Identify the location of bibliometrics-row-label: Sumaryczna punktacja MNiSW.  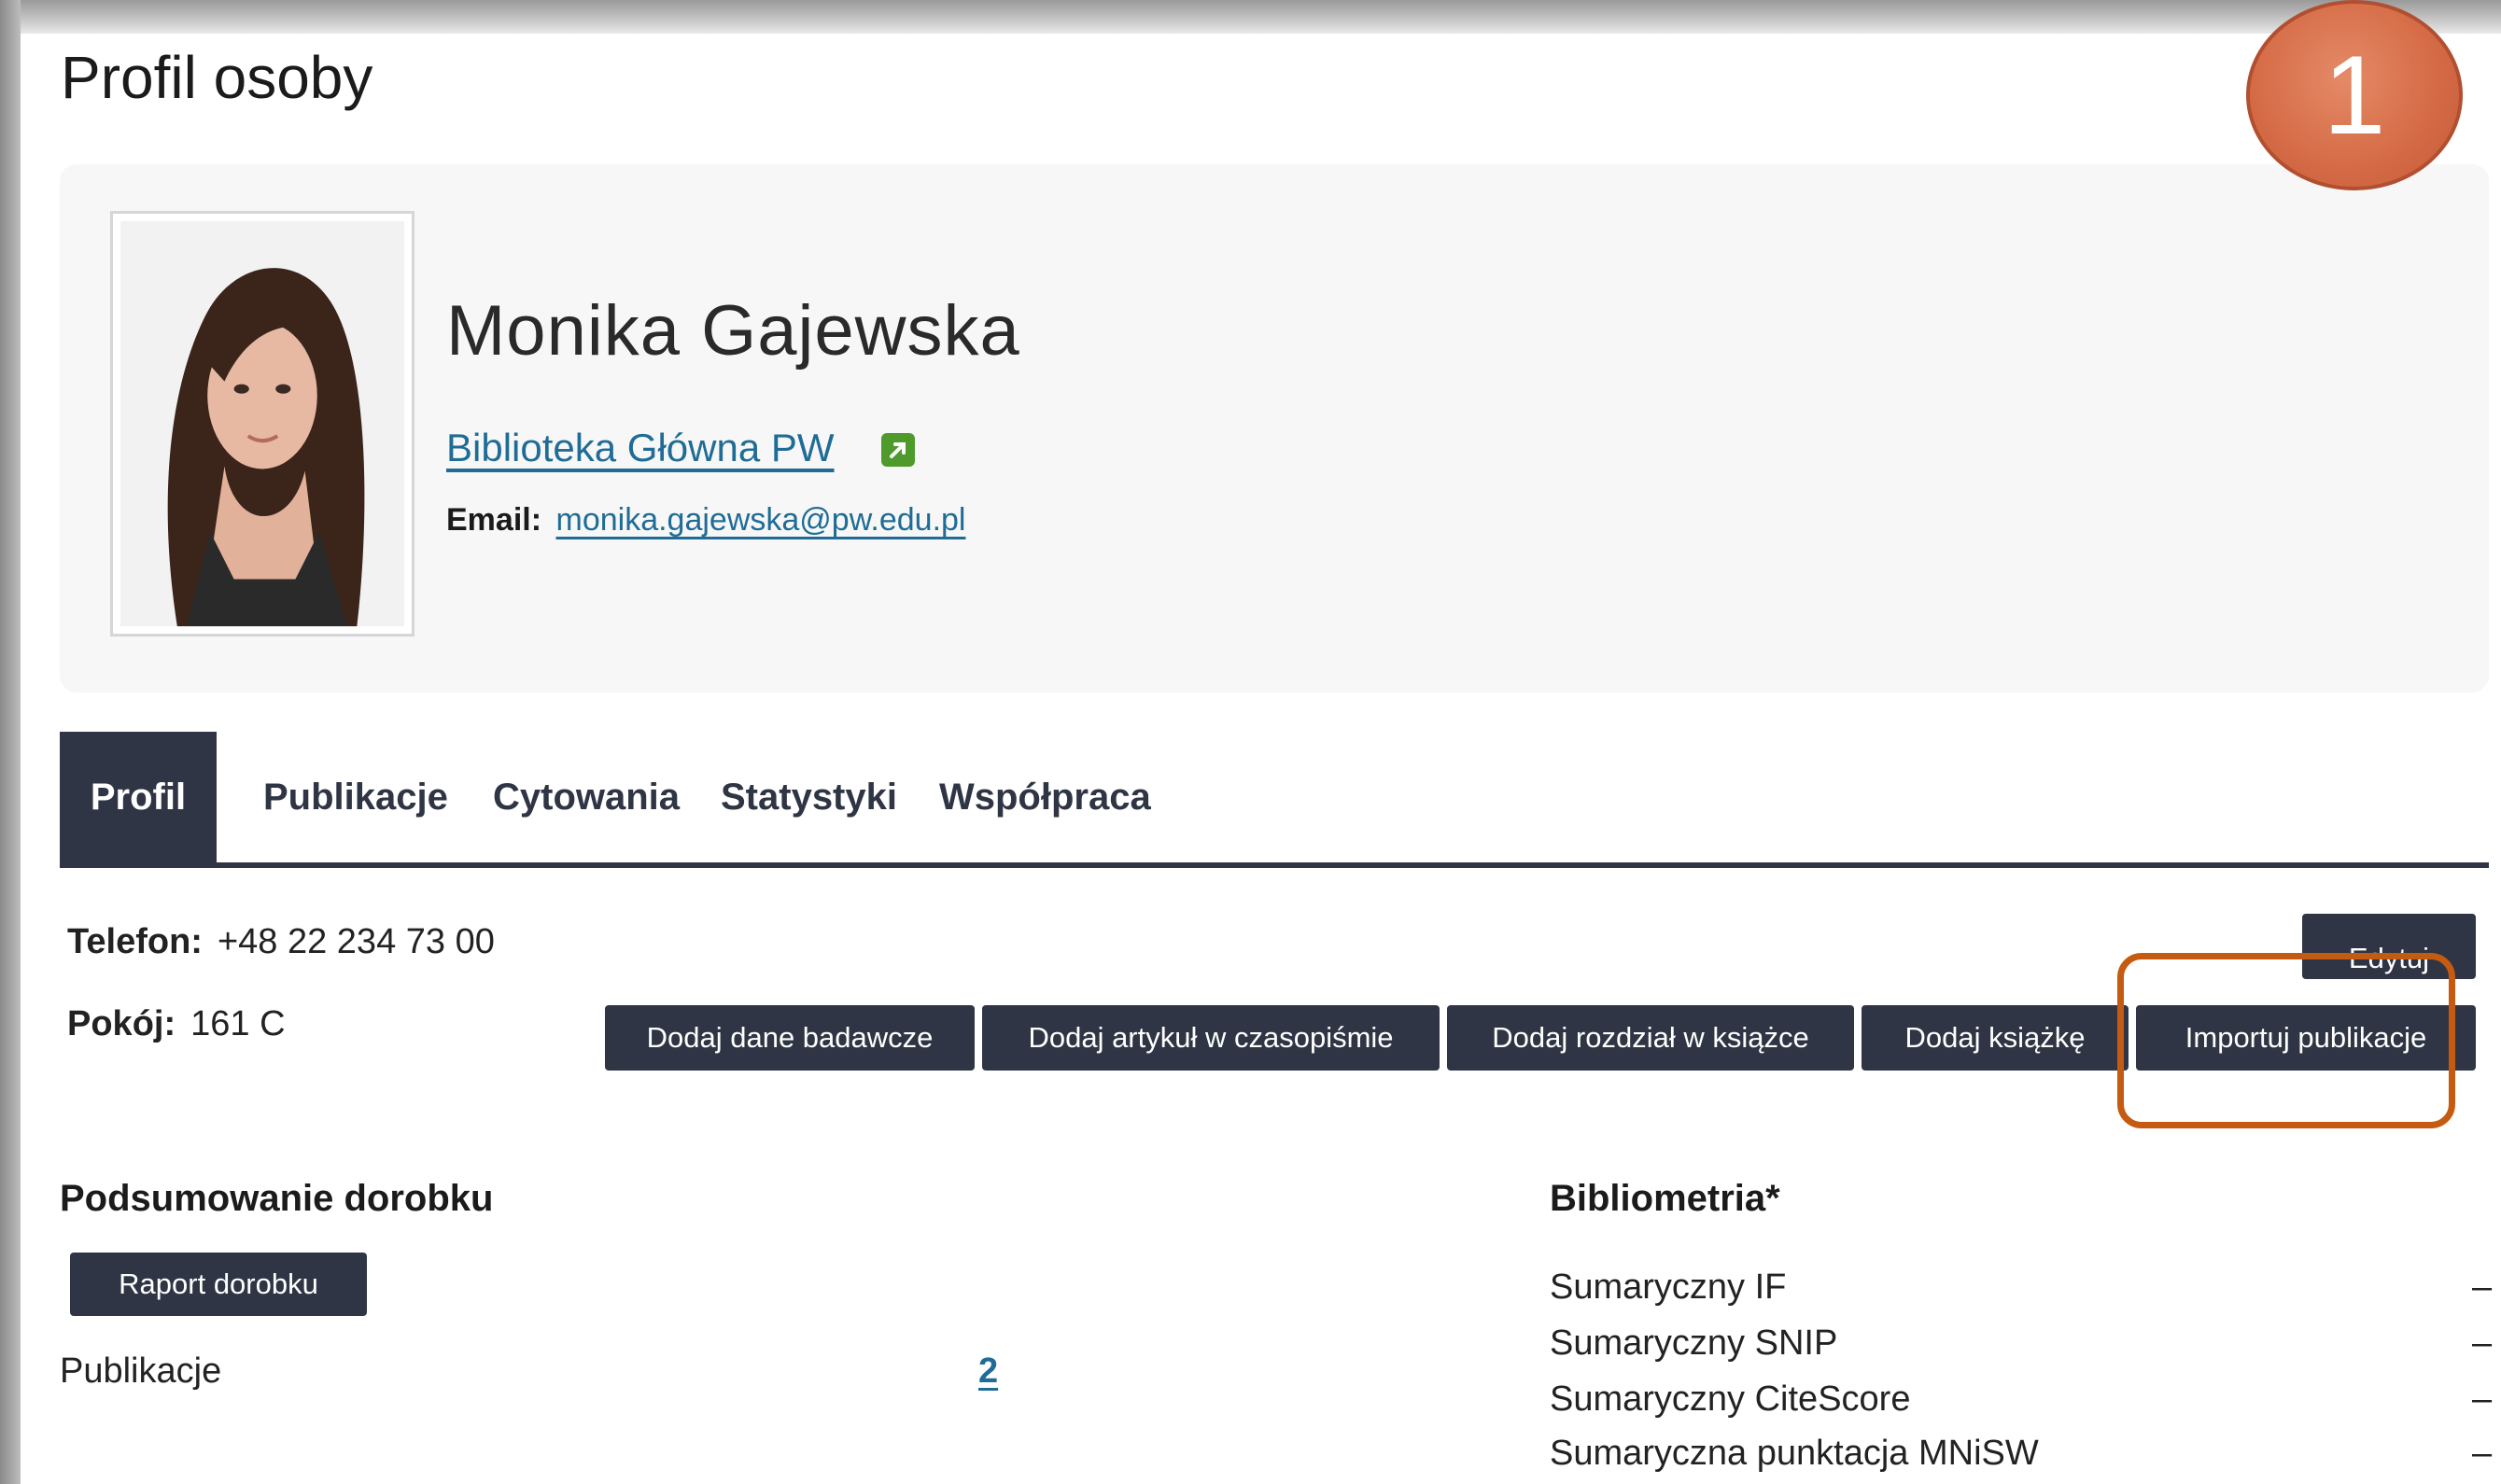
(1794, 1453).